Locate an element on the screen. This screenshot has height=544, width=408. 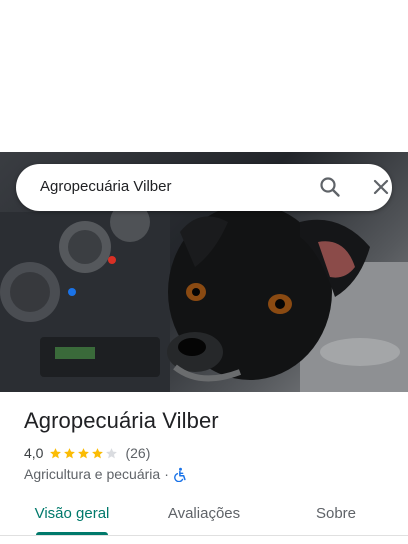
review-count: (26) is located at coordinates (137, 453).